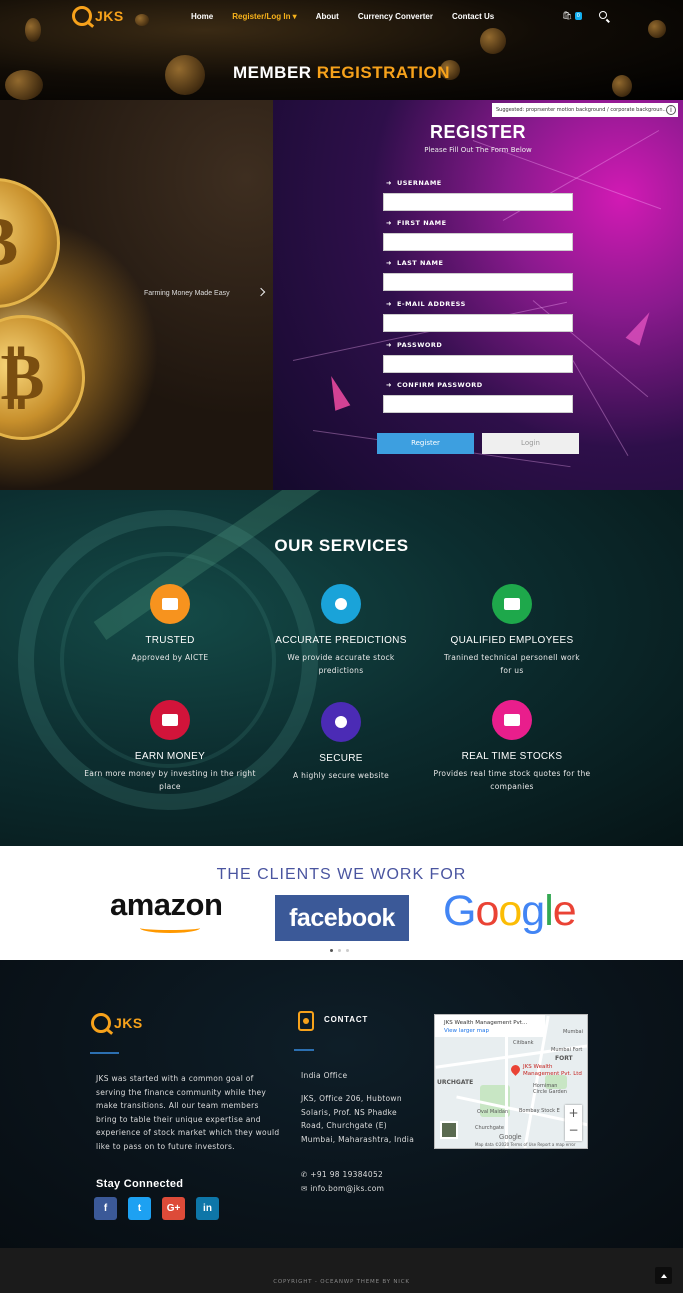 Image resolution: width=683 pixels, height=1293 pixels. What do you see at coordinates (493, 1112) in the screenshot?
I see `map-label: Oval Maidan` at bounding box center [493, 1112].